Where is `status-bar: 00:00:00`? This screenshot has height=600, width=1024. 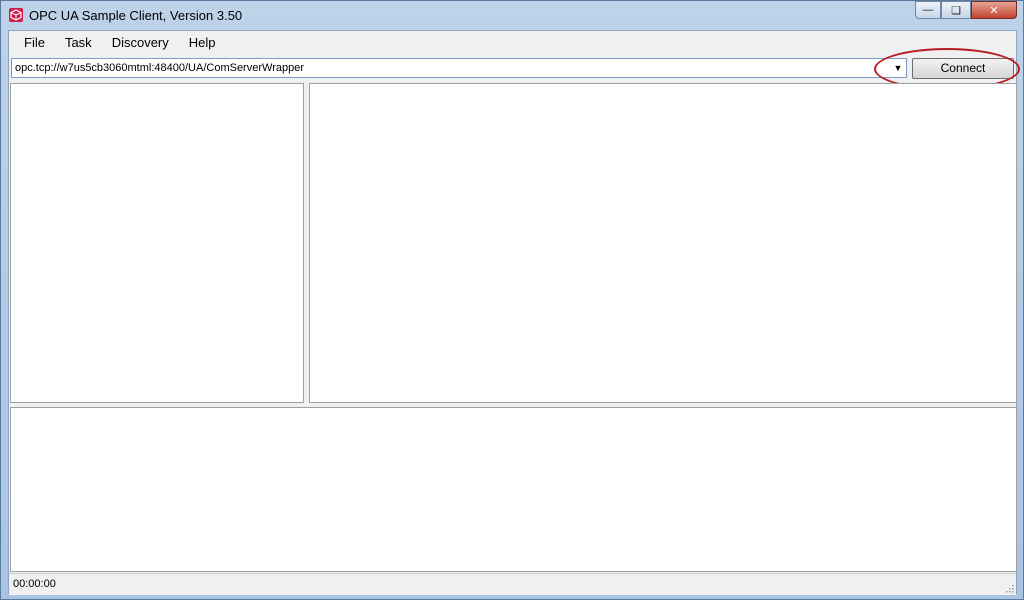 status-bar: 00:00:00 is located at coordinates (512, 584).